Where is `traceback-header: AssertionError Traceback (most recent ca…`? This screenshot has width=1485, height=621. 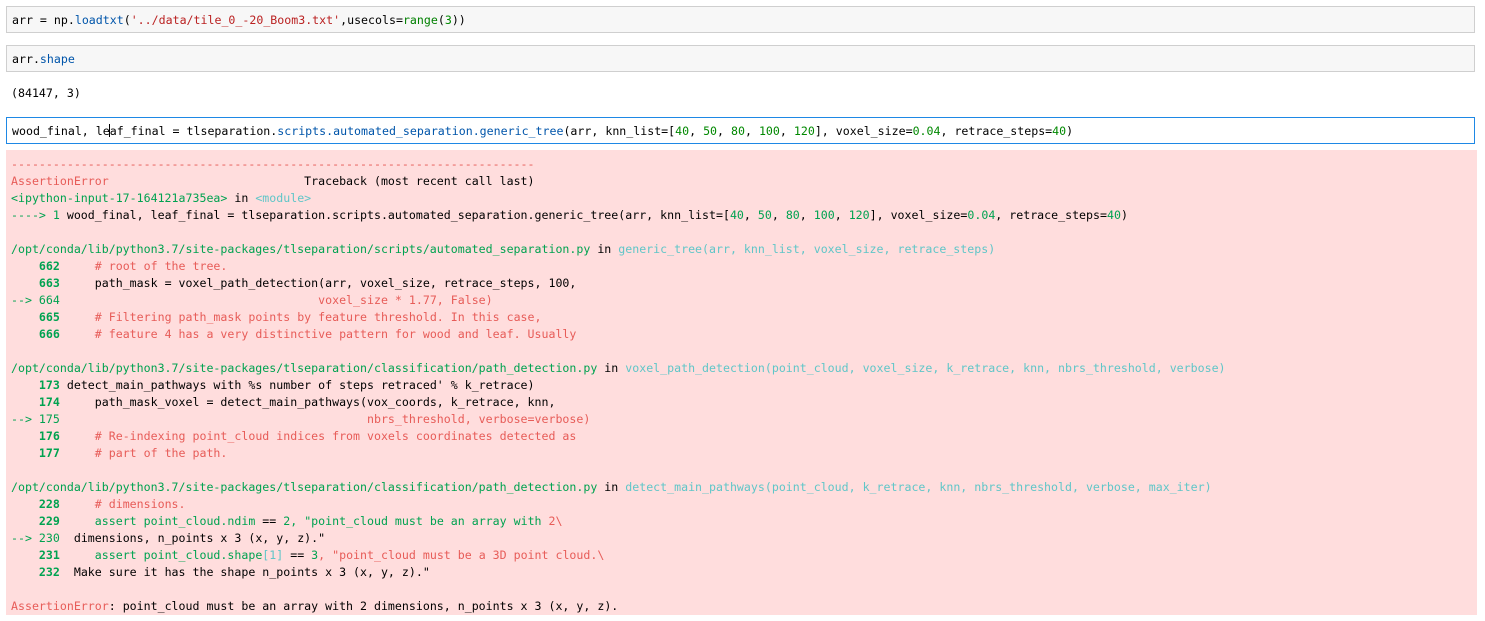 traceback-header: AssertionError Traceback (most recent ca… is located at coordinates (273, 181).